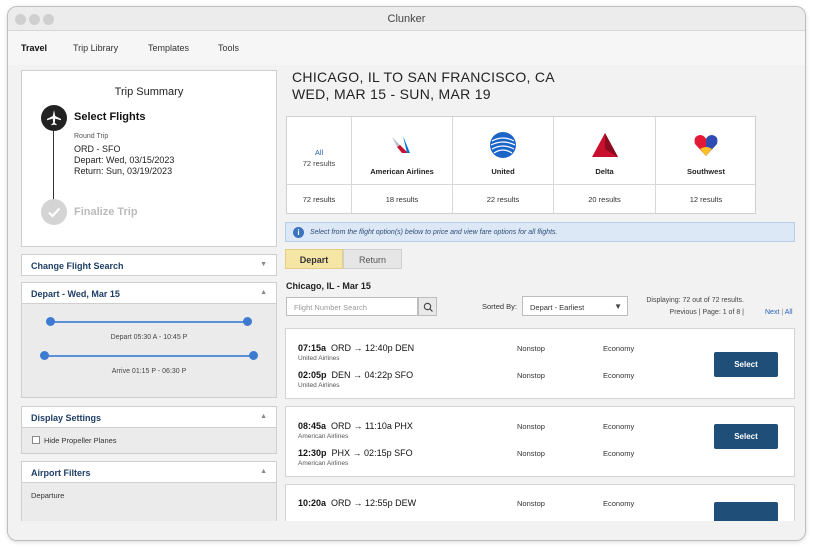 This screenshot has width=813, height=549. I want to click on segment-route: ORD → 12:55p DEW, so click(374, 503).